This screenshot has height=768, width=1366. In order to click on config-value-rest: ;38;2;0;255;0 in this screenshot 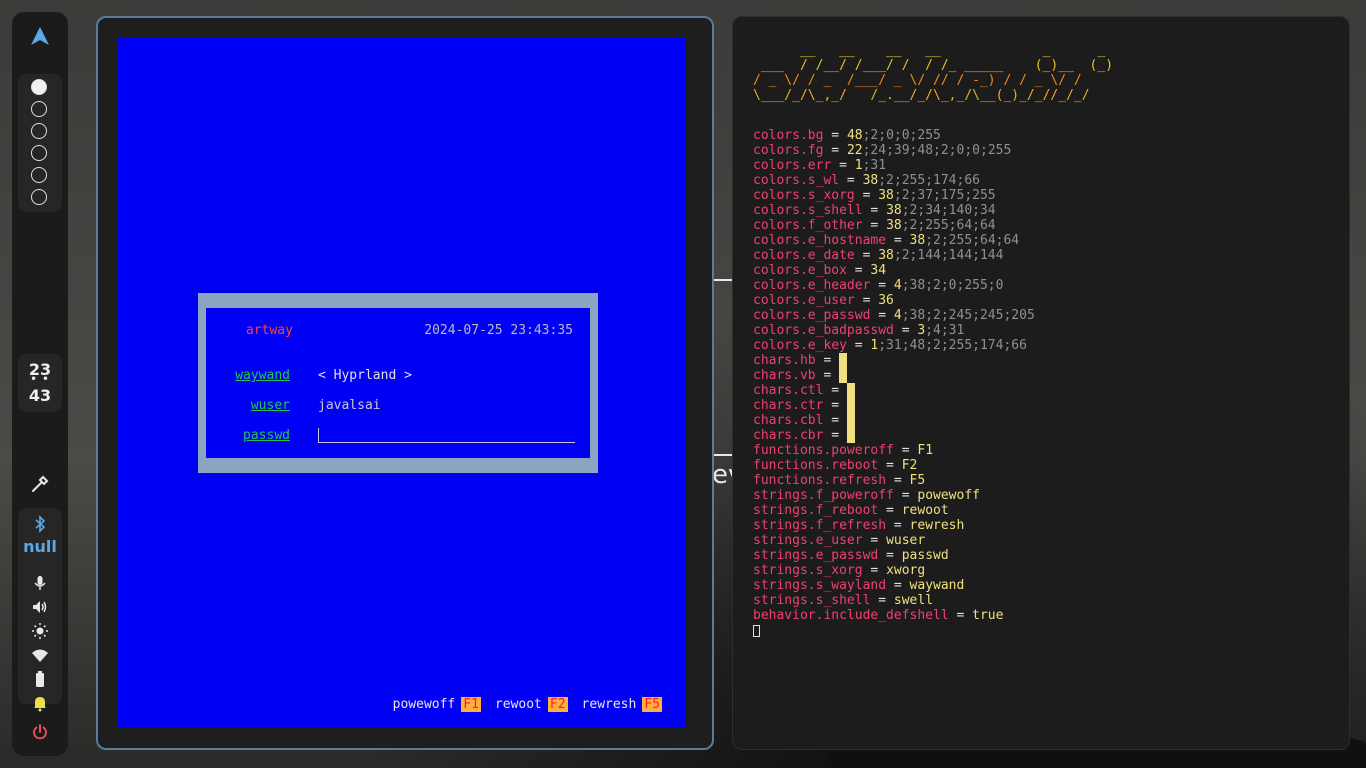, I will do `click(952, 285)`.